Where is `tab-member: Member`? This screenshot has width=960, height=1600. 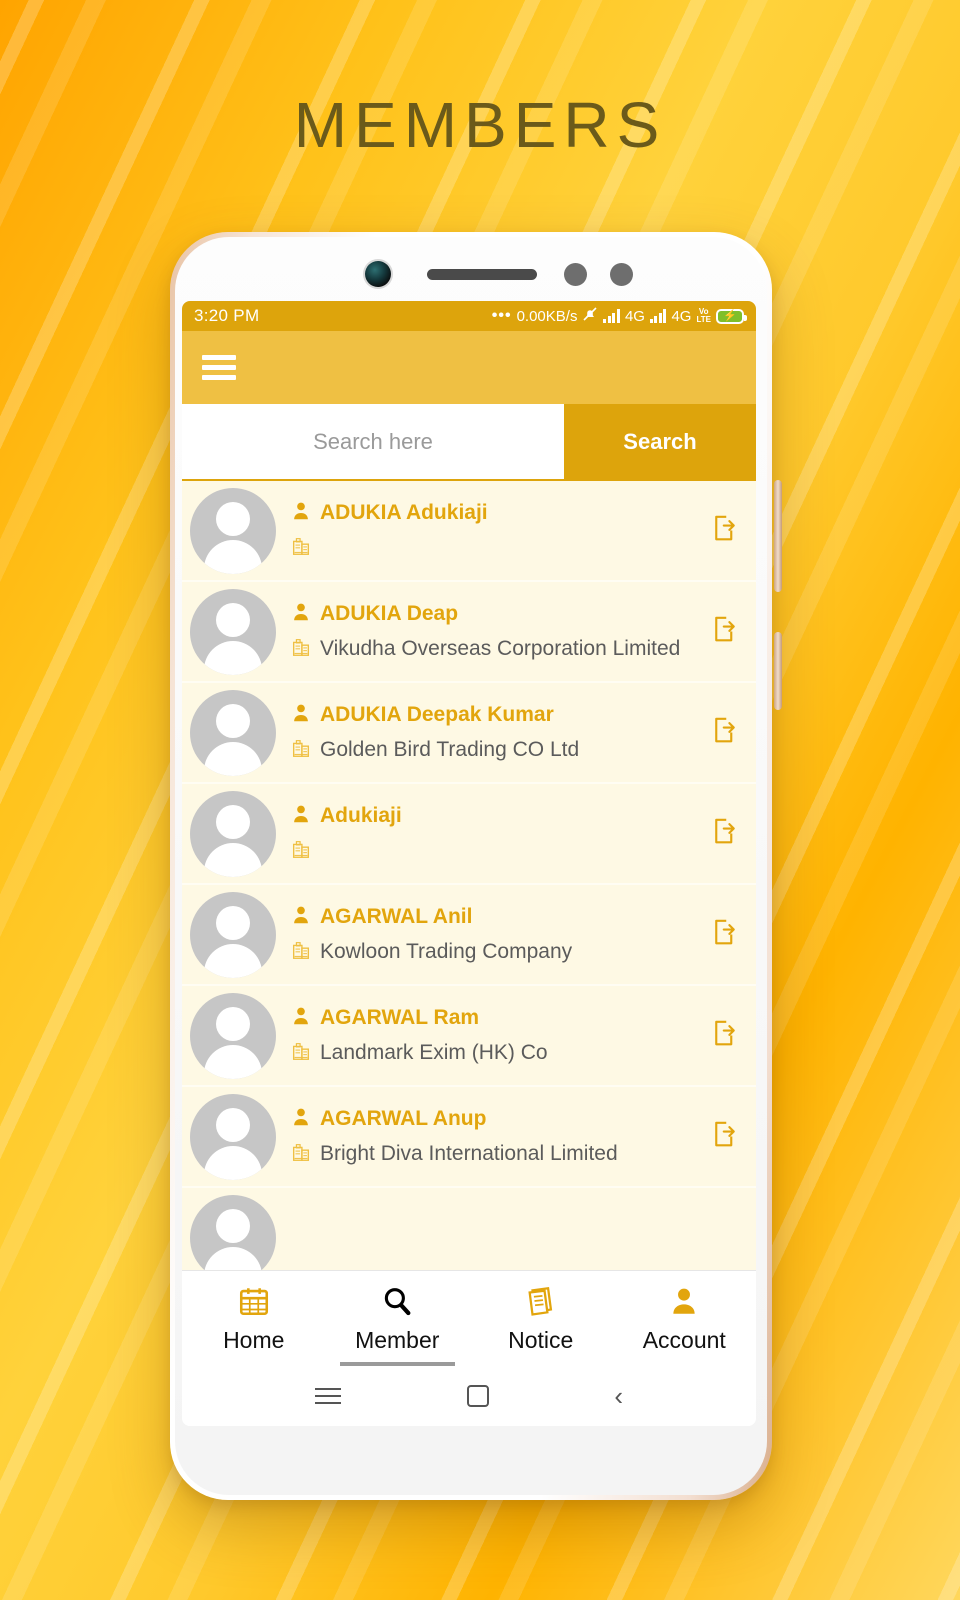
tab-member: Member is located at coordinates (398, 1318).